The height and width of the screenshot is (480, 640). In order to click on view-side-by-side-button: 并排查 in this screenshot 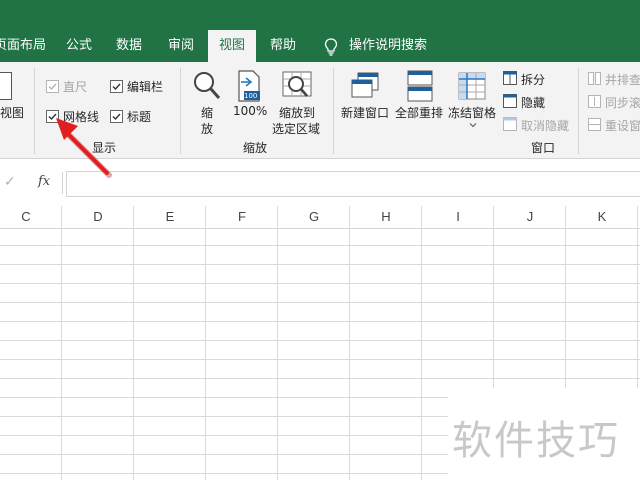, I will do `click(622, 80)`.